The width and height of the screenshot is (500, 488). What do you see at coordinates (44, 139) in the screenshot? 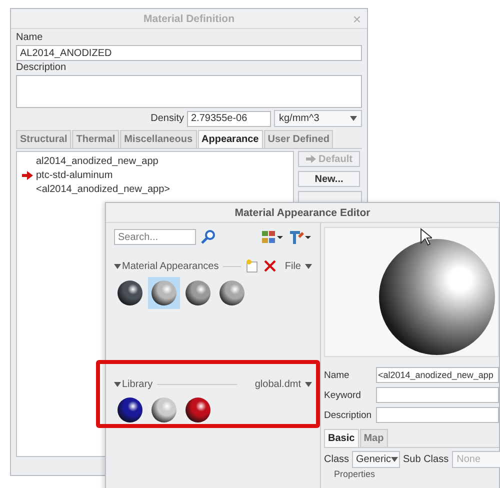
I see `tab: Structural` at bounding box center [44, 139].